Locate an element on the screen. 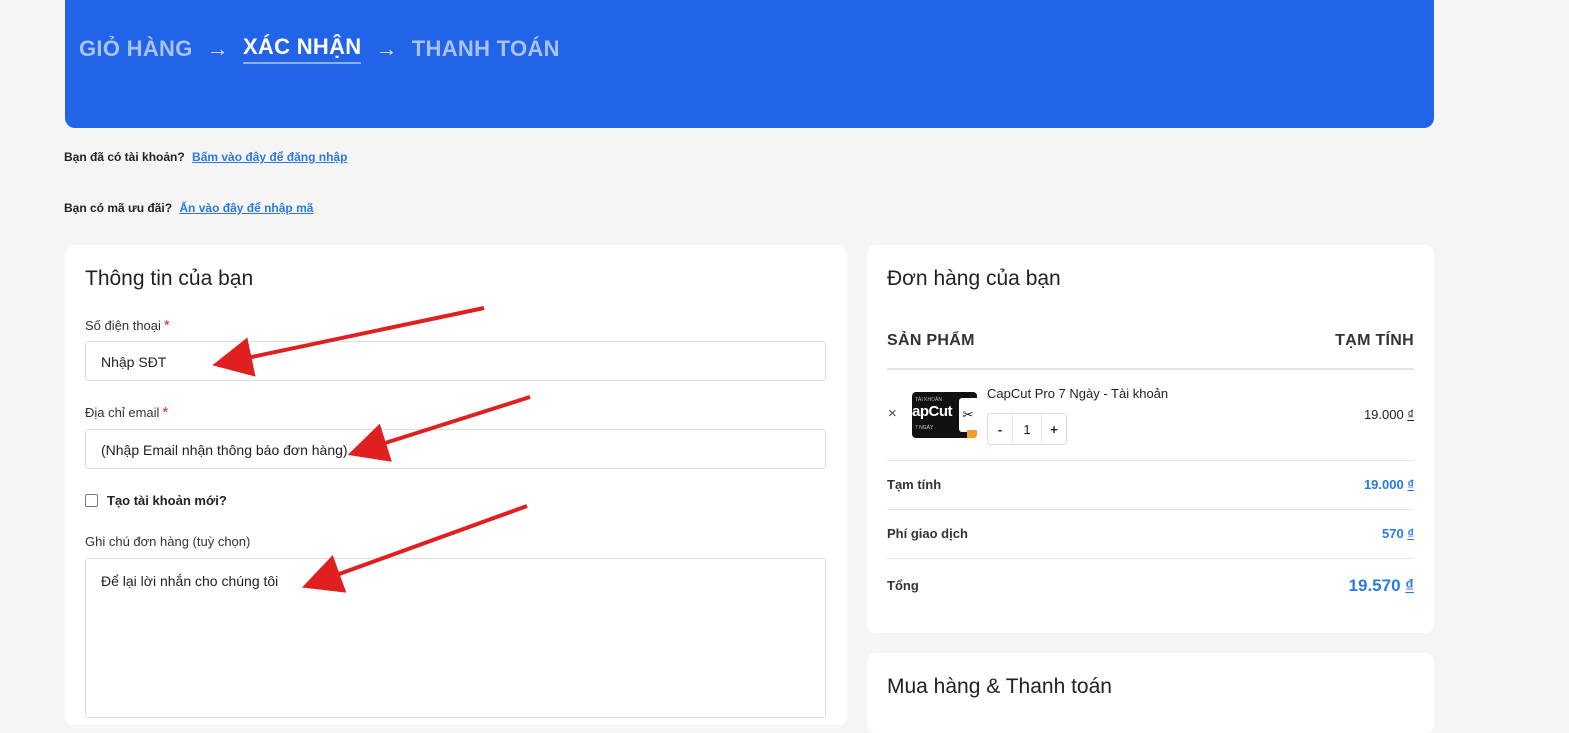  qty-minus-button: - is located at coordinates (1000, 429).